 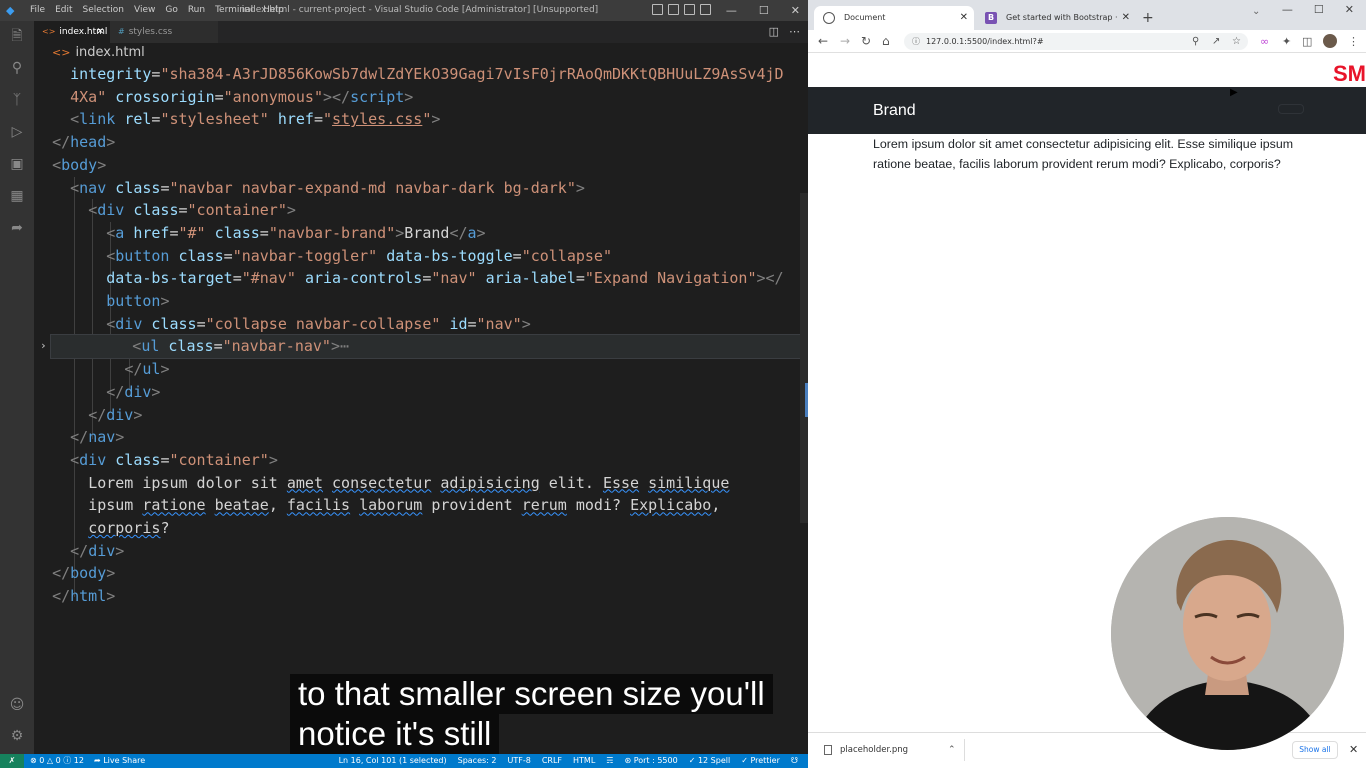 I want to click on live-server-port: ⊛ Port : 5500, so click(x=650, y=761).